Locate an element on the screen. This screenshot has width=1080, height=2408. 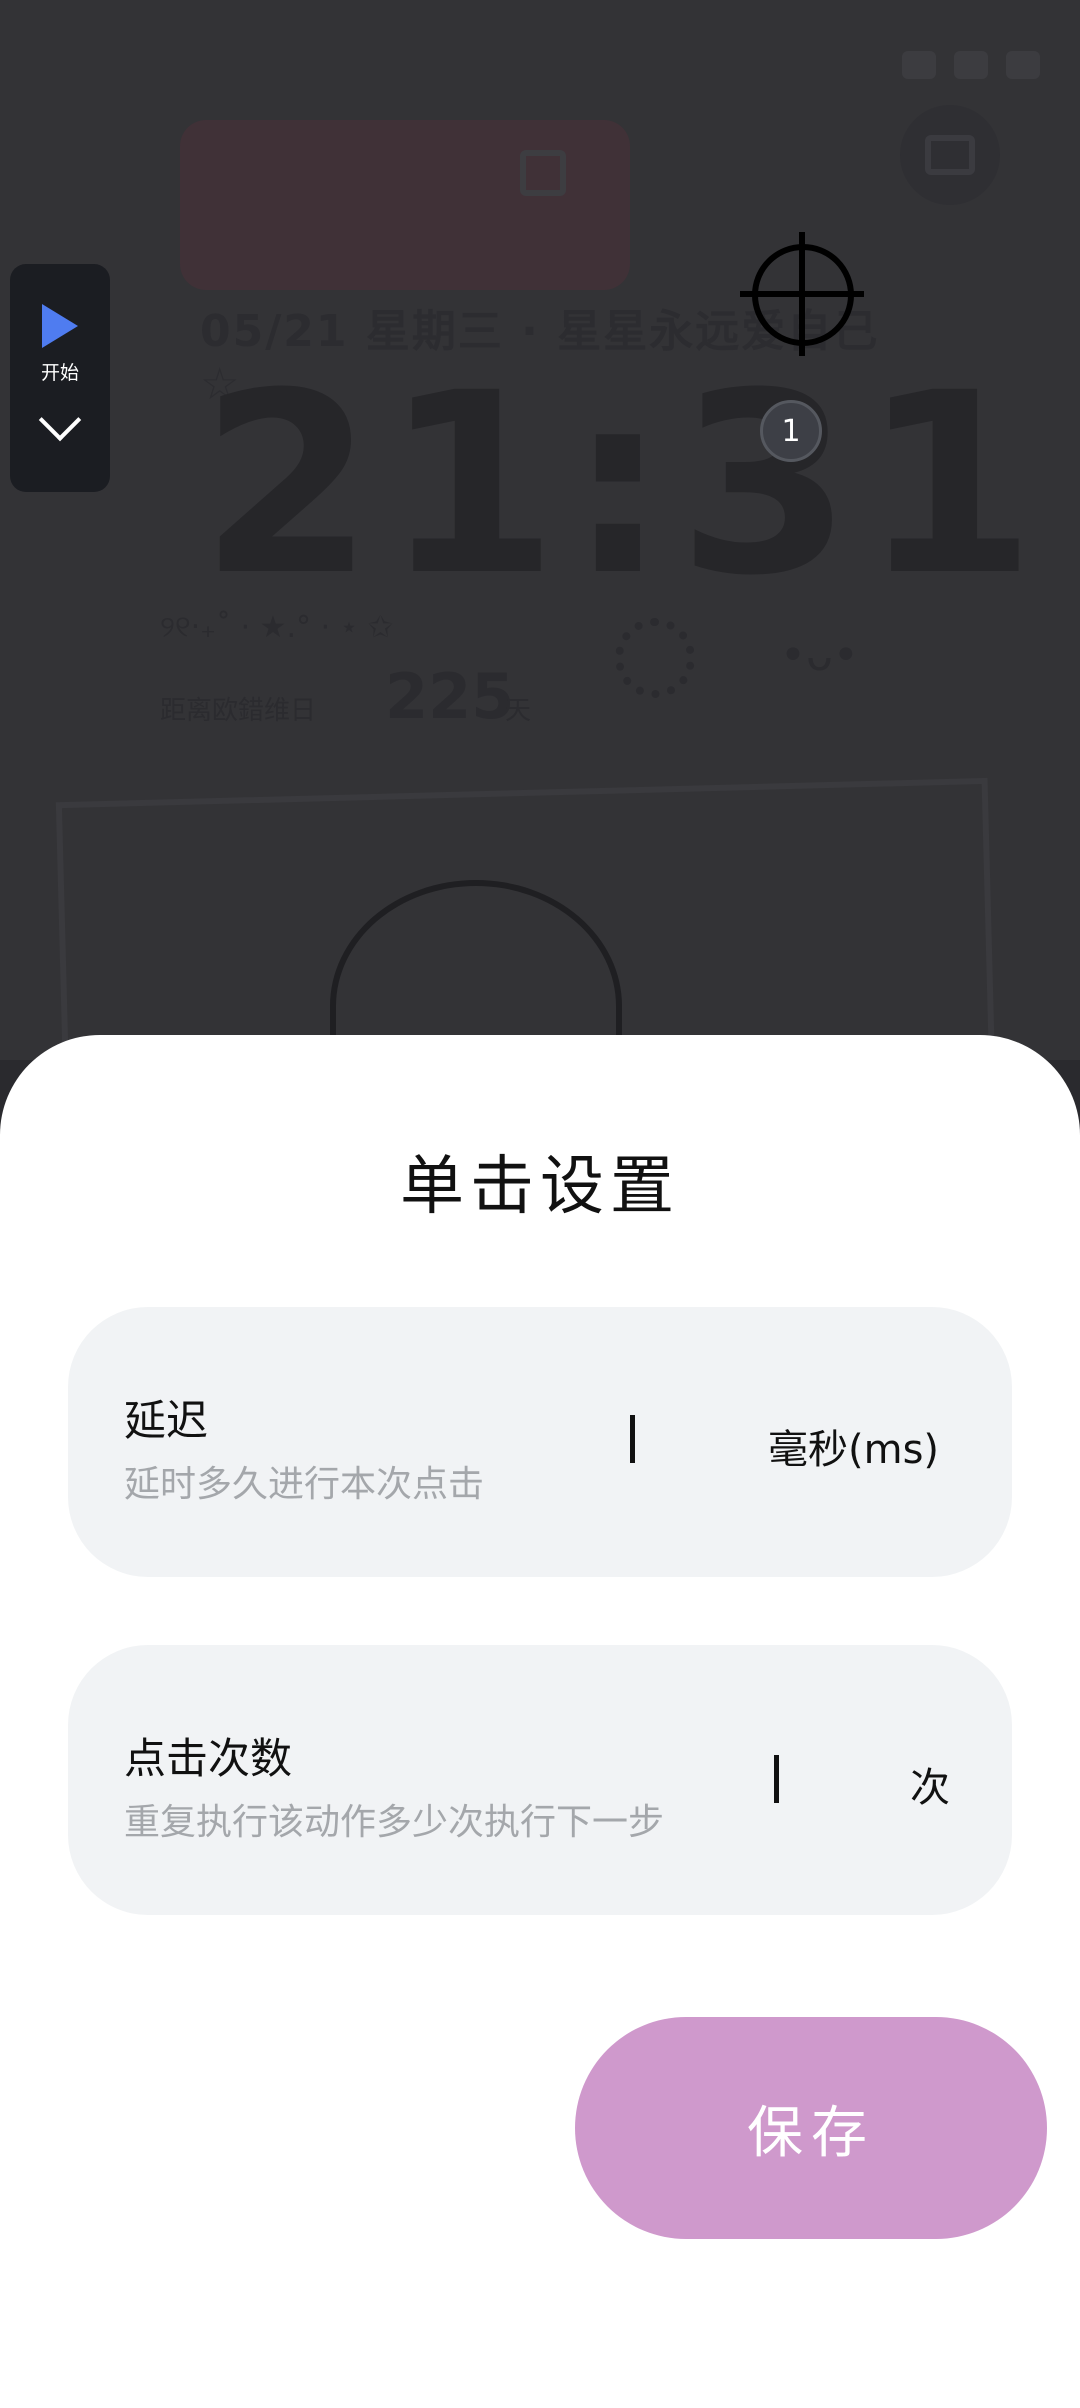
sun-icon is located at coordinates (655, 658).